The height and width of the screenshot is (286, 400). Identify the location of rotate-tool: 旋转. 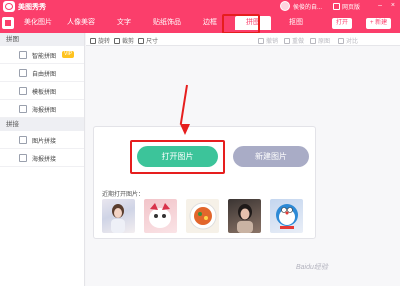
(100, 40).